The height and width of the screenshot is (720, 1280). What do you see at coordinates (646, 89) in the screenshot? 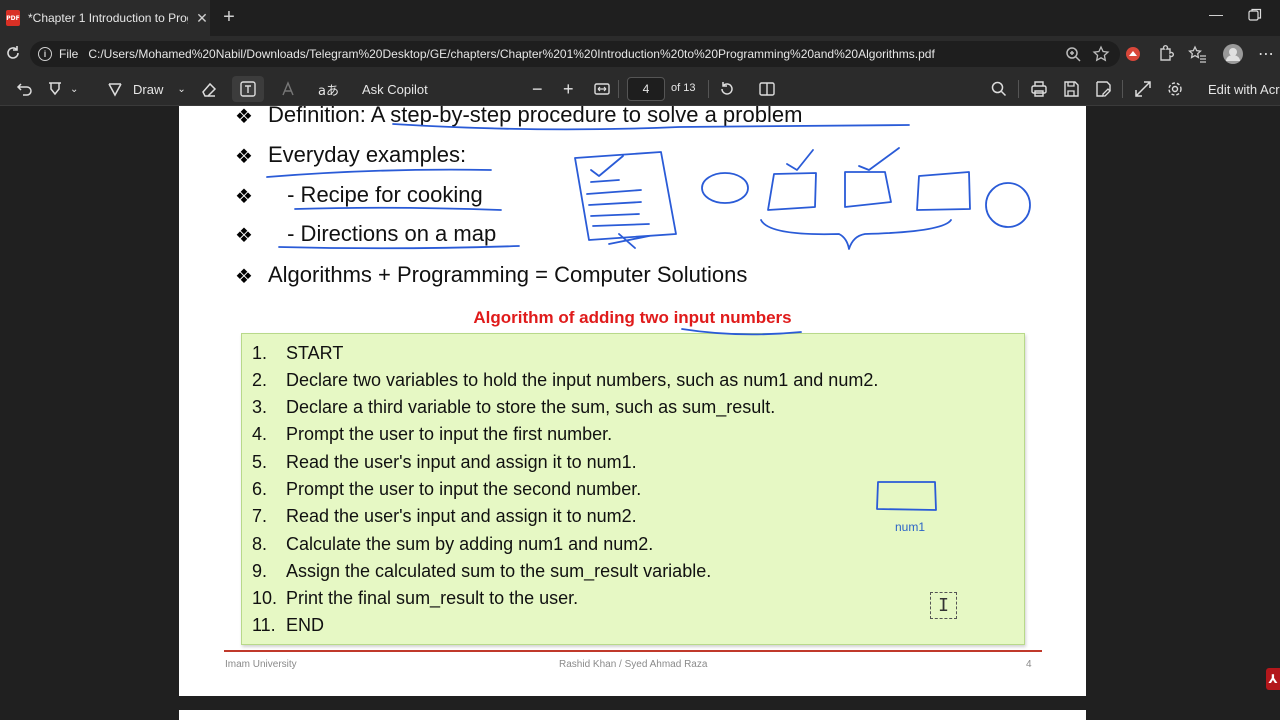
I see `page-number-input: 4` at bounding box center [646, 89].